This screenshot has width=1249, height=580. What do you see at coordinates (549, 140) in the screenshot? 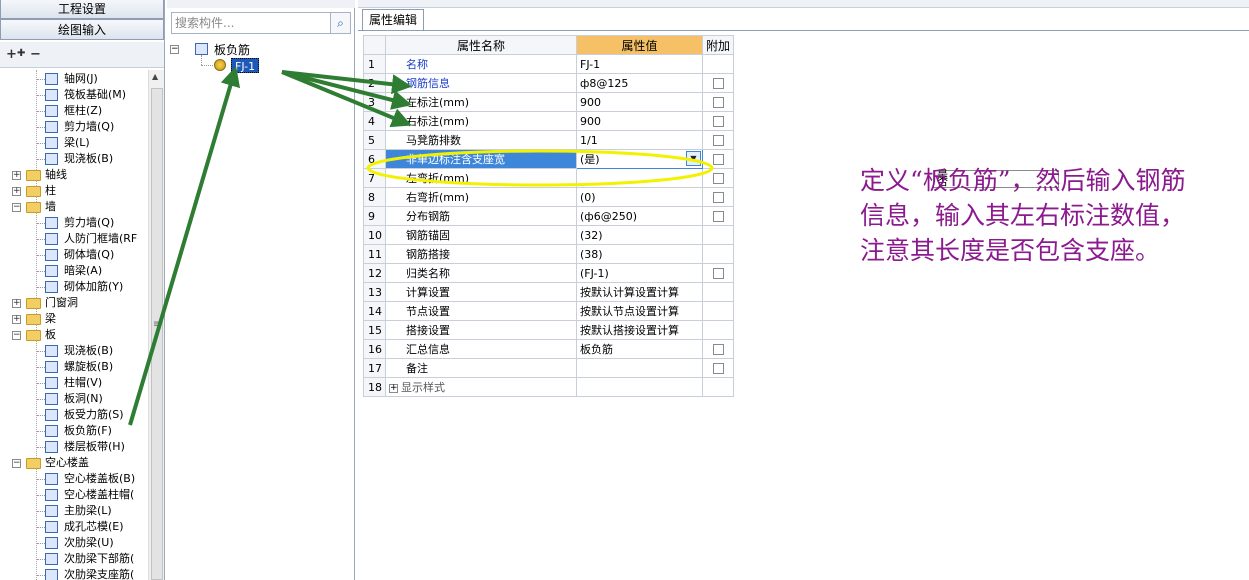
I see `table-row: 5 马凳筋排数 1/1` at bounding box center [549, 140].